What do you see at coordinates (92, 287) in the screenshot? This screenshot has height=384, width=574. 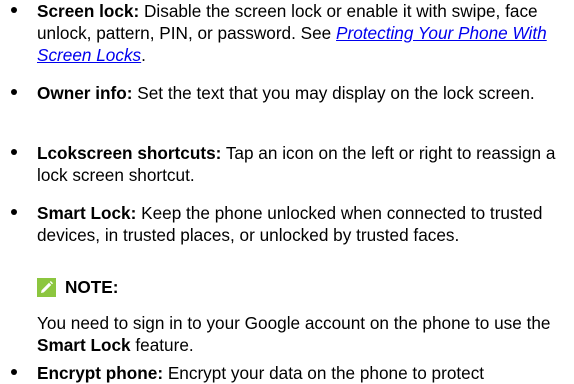 I see `note-label: NOTE:` at bounding box center [92, 287].